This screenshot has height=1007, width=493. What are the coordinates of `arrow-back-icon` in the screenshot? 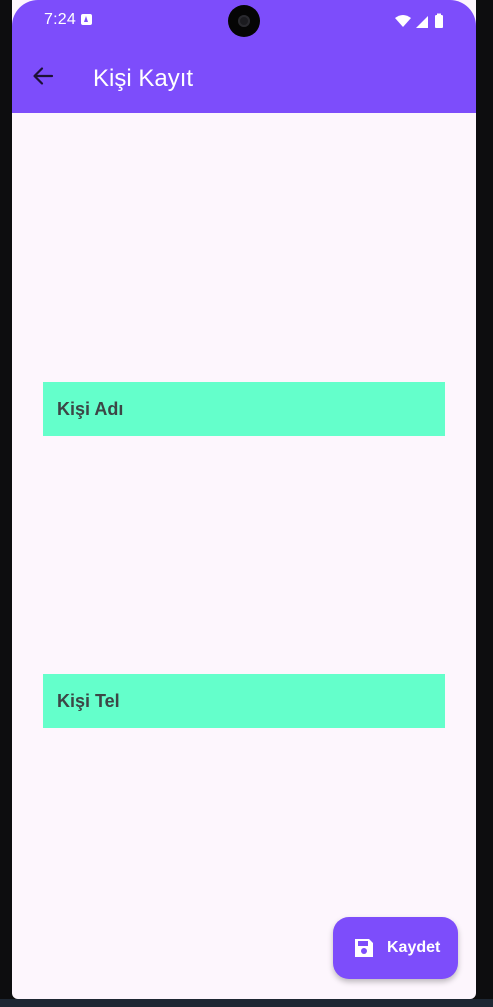 It's located at (43, 76).